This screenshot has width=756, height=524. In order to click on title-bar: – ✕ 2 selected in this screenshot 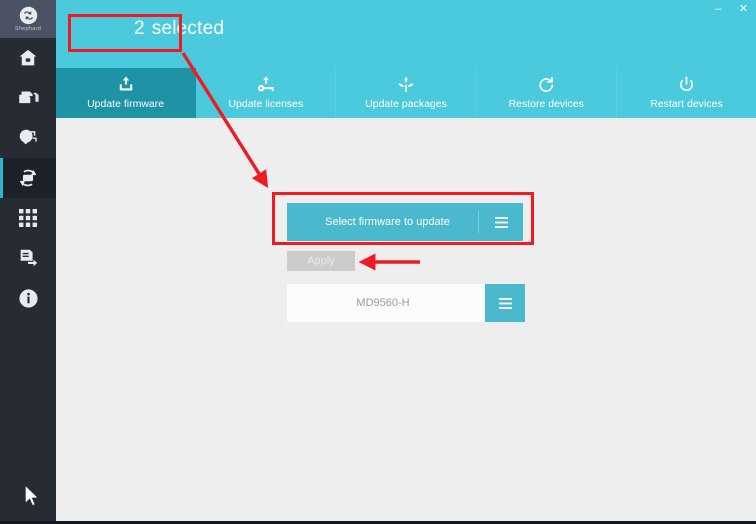, I will do `click(406, 34)`.